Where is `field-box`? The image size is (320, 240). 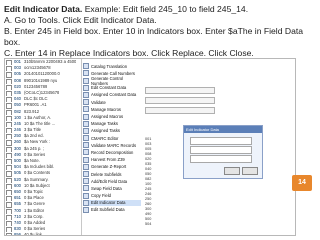
field-box is located at coordinates (221, 141).